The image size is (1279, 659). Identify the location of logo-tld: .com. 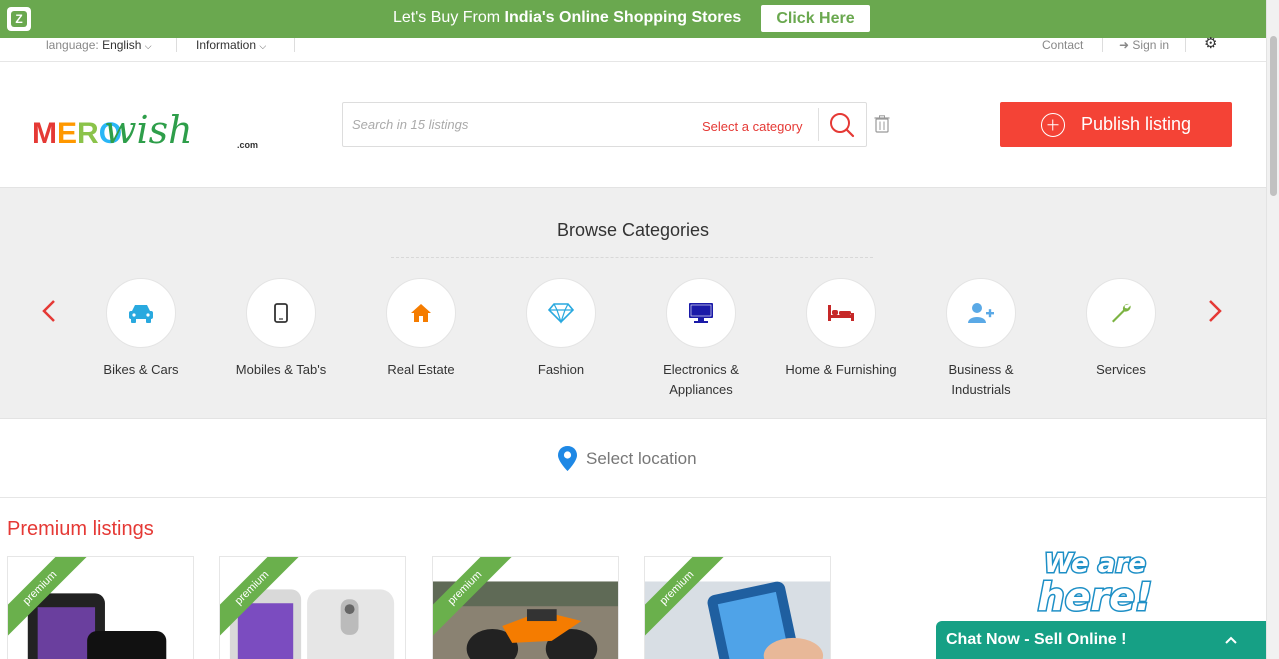
(247, 145).